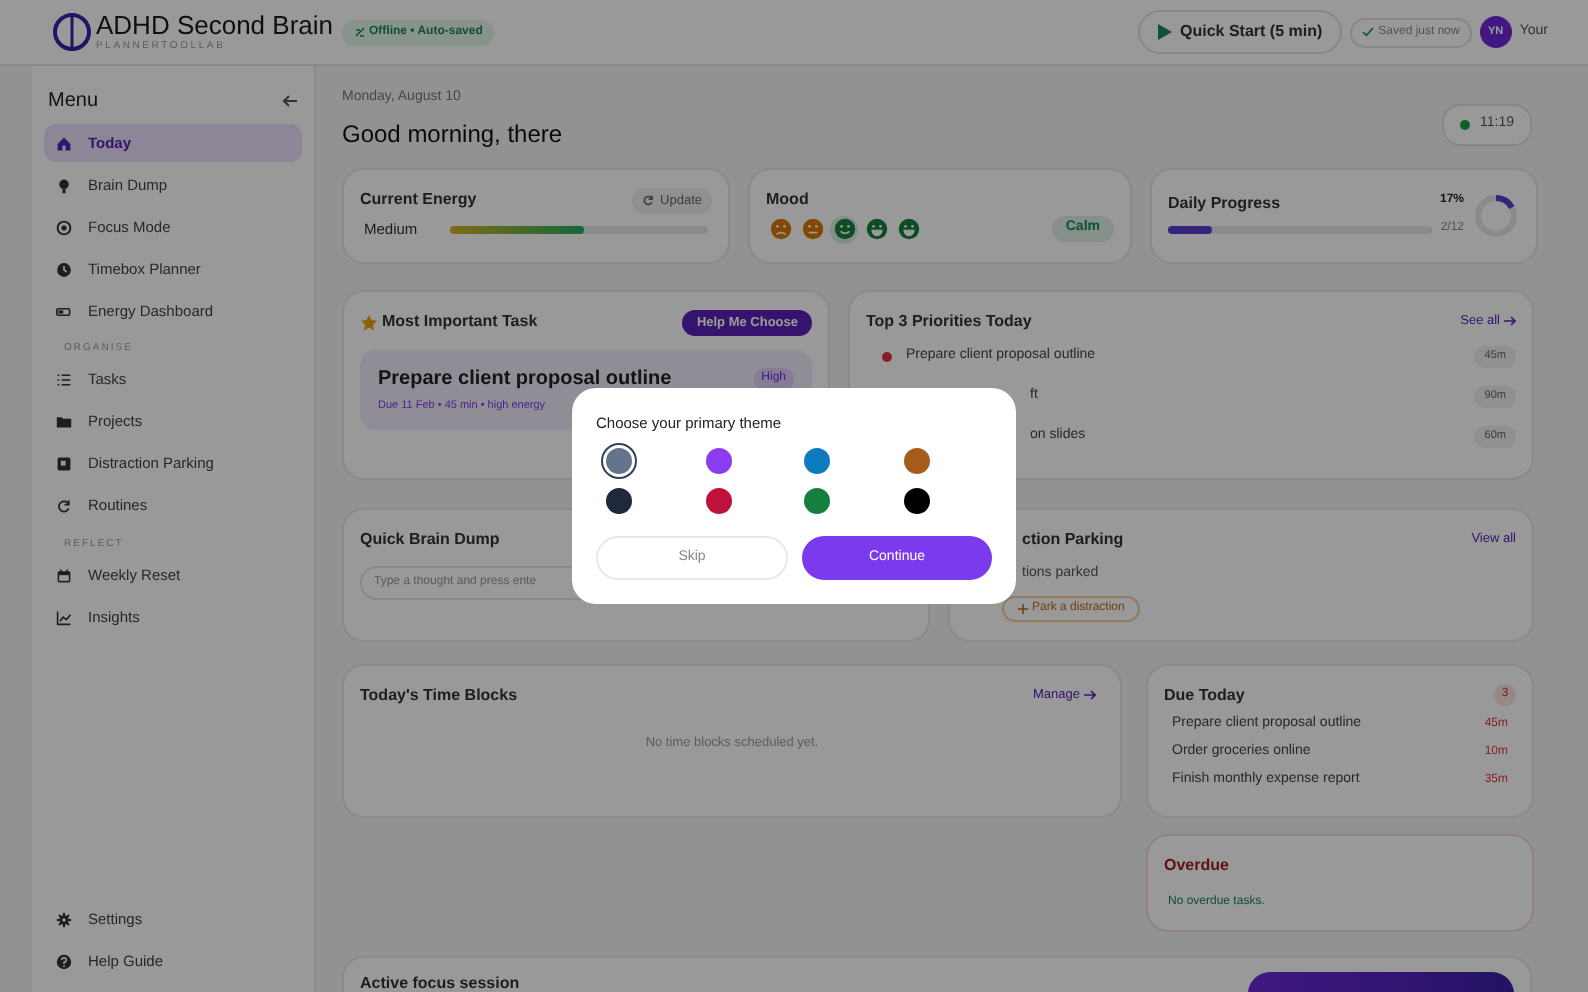  Describe the element at coordinates (418, 200) in the screenshot. I see `card-title: Current Energy` at that location.